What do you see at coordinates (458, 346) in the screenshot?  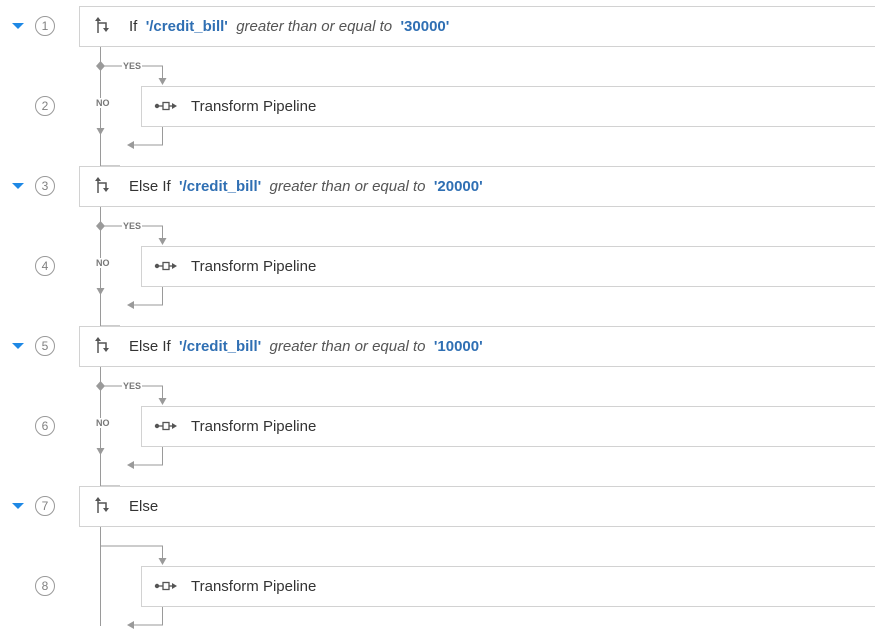 I see `condition-value: '10000'` at bounding box center [458, 346].